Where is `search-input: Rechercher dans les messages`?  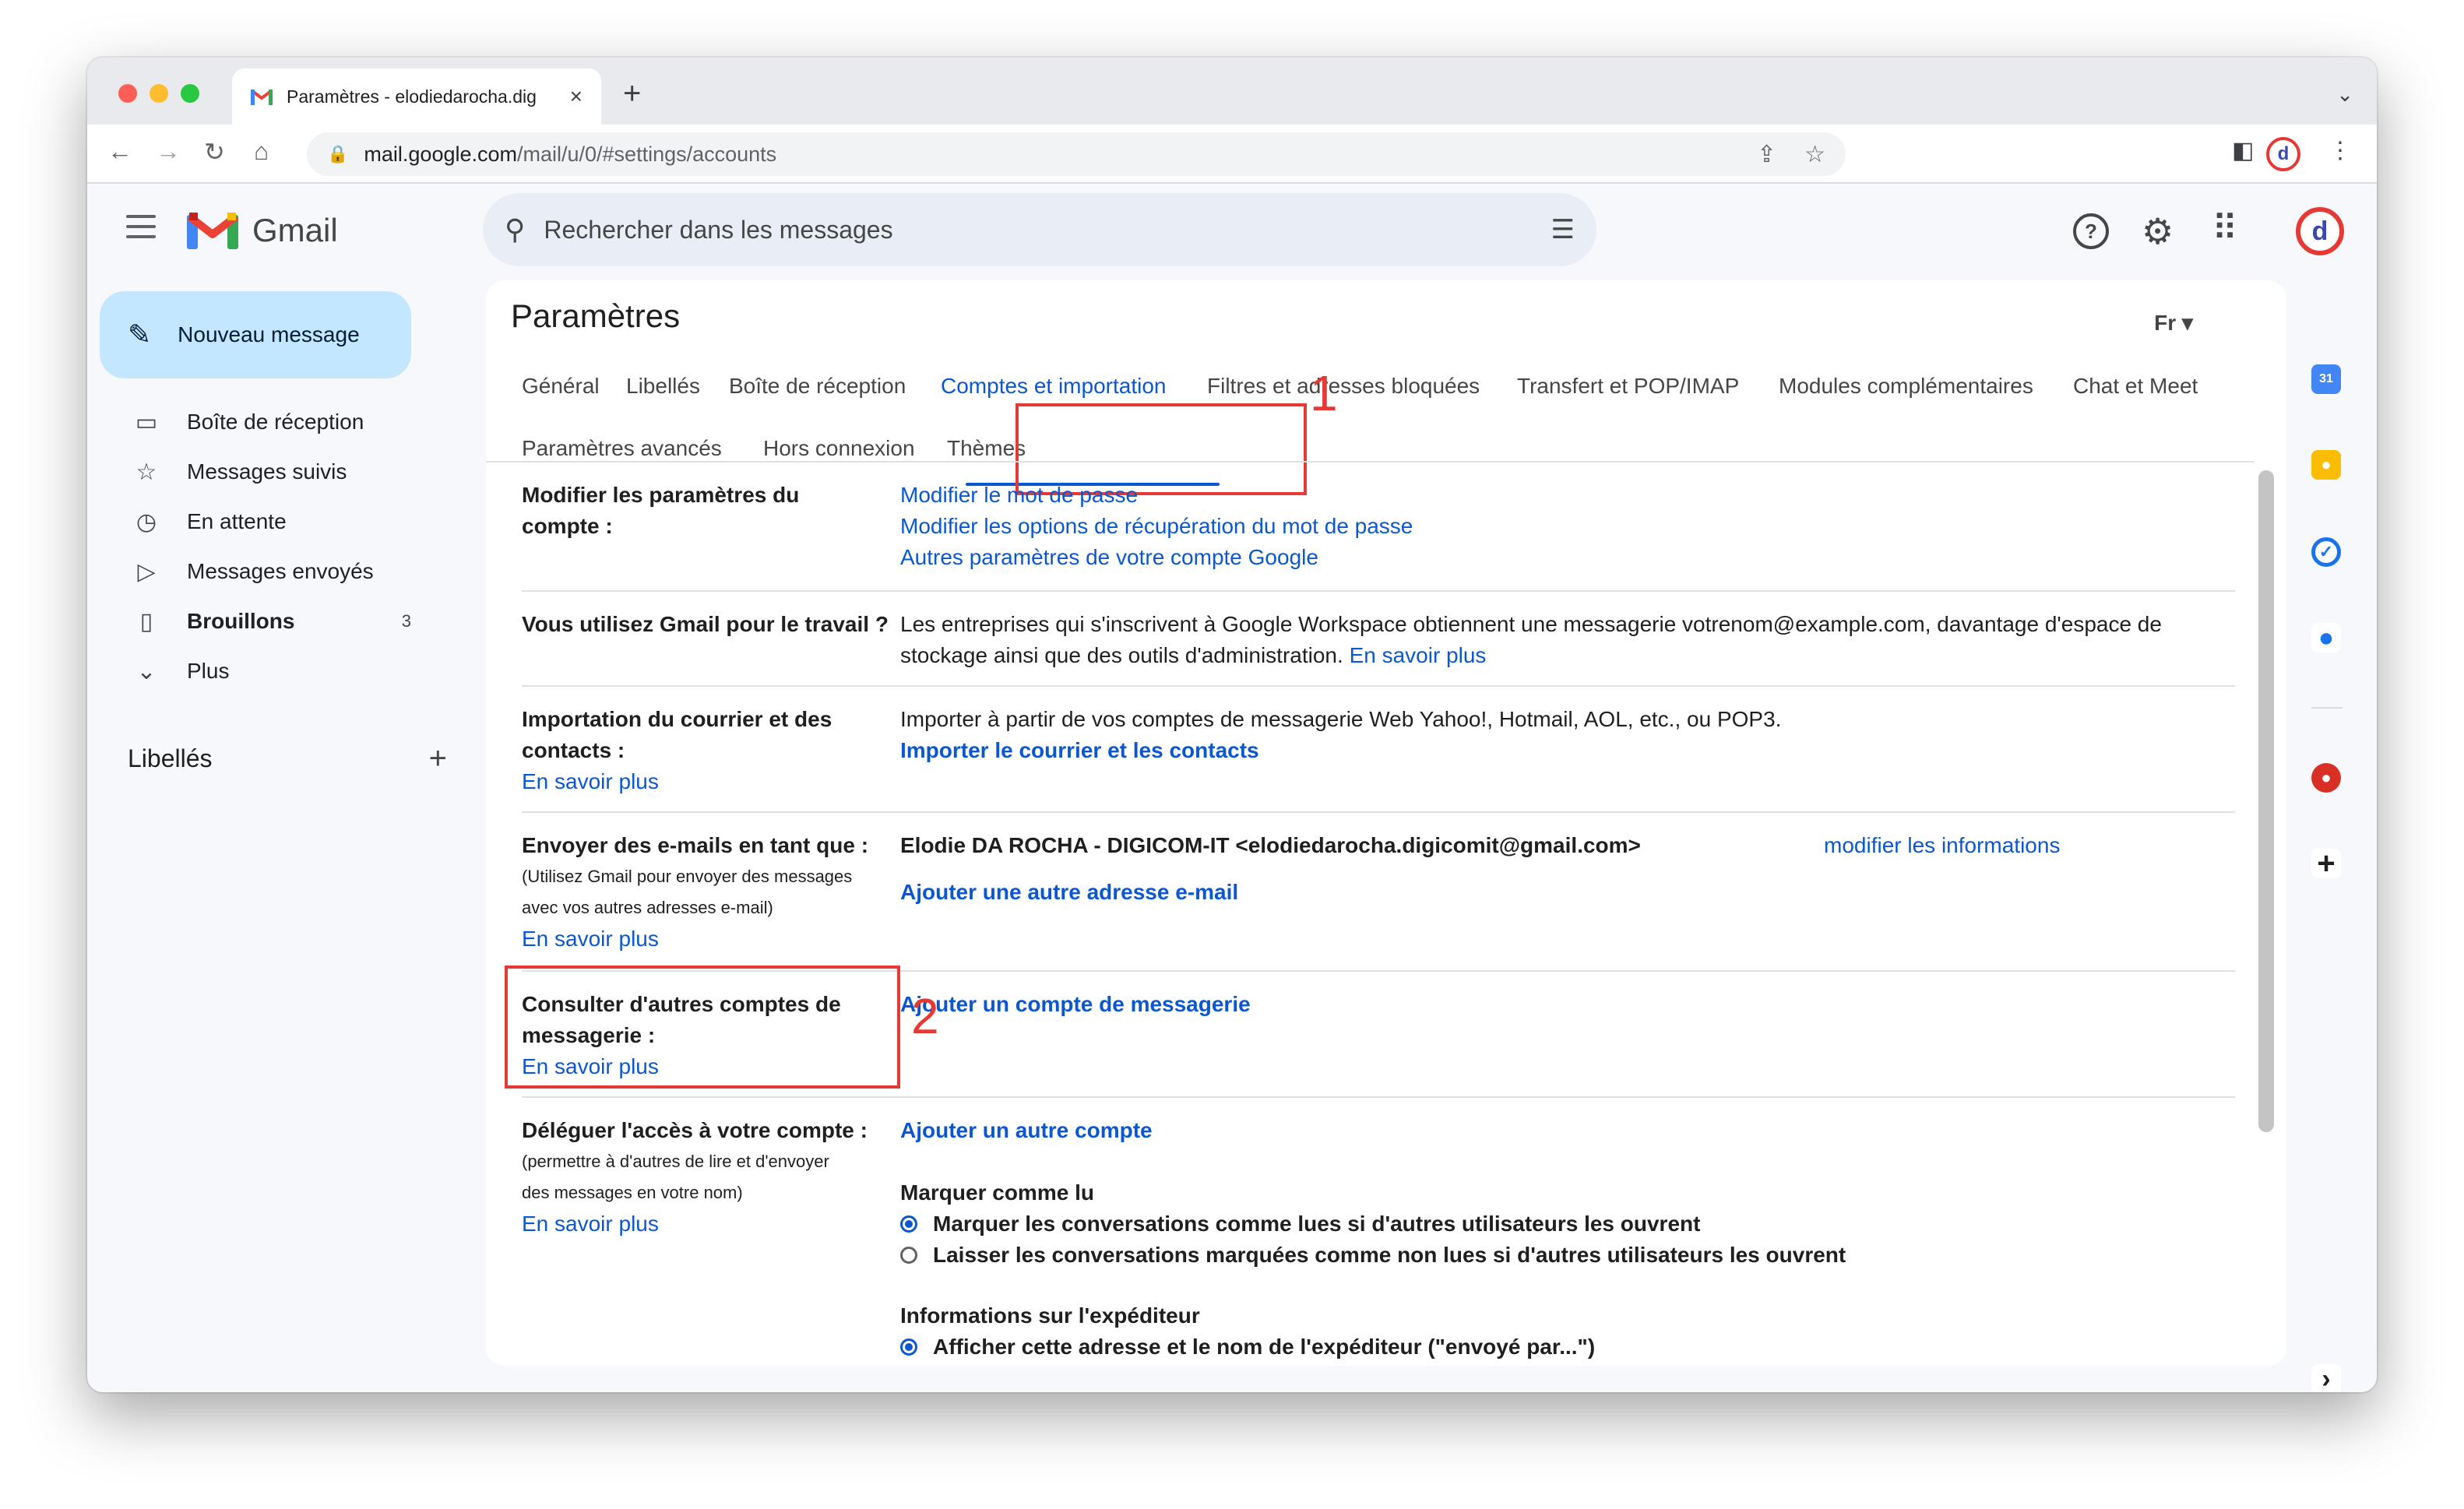 search-input: Rechercher dans les messages is located at coordinates (1047, 230).